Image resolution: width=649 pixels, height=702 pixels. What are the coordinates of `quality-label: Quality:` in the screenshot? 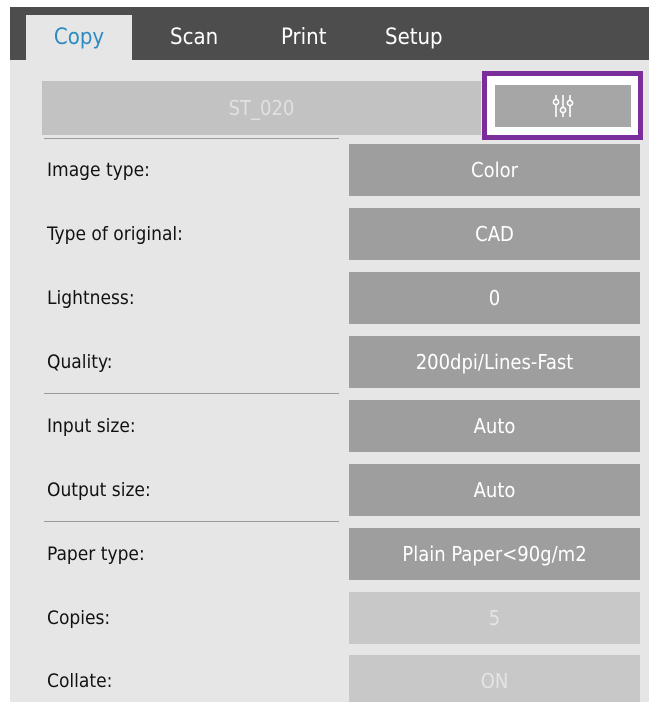 It's located at (80, 362).